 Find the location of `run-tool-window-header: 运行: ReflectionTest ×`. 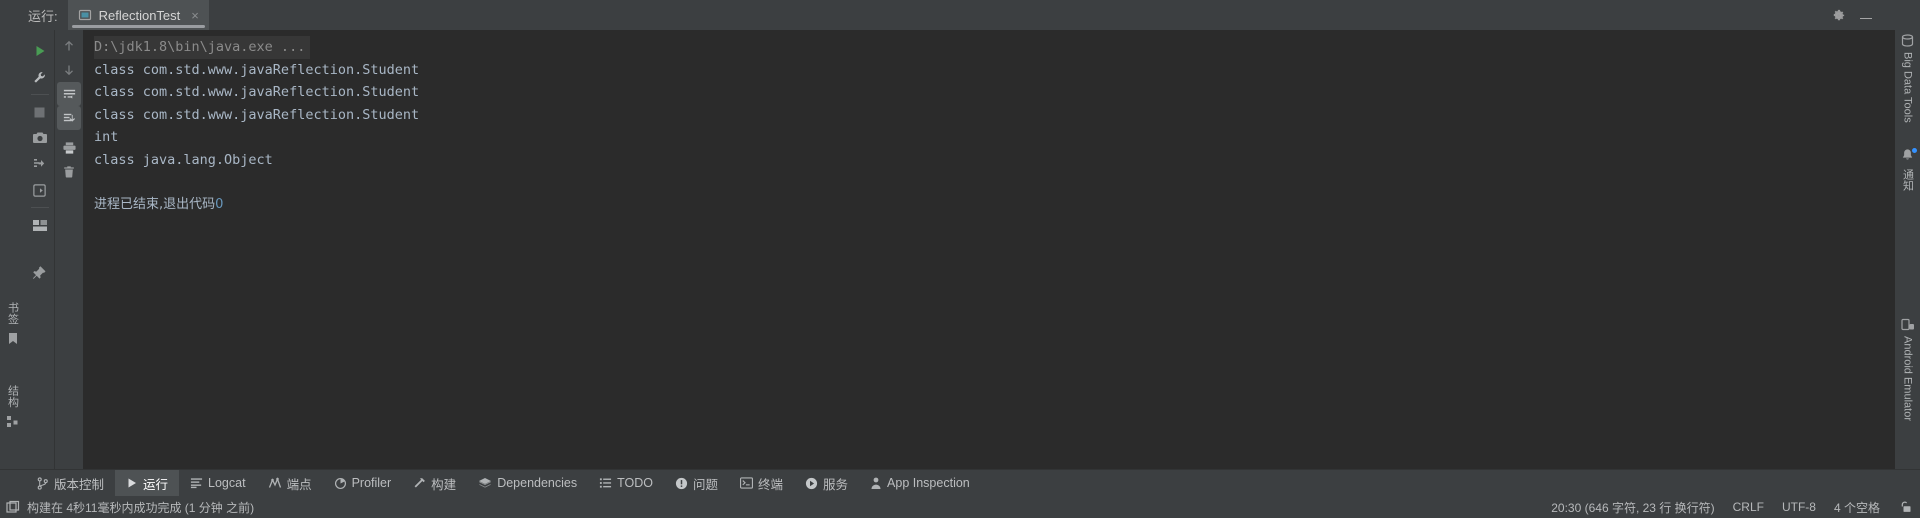

run-tool-window-header: 运行: ReflectionTest × is located at coordinates (960, 15).